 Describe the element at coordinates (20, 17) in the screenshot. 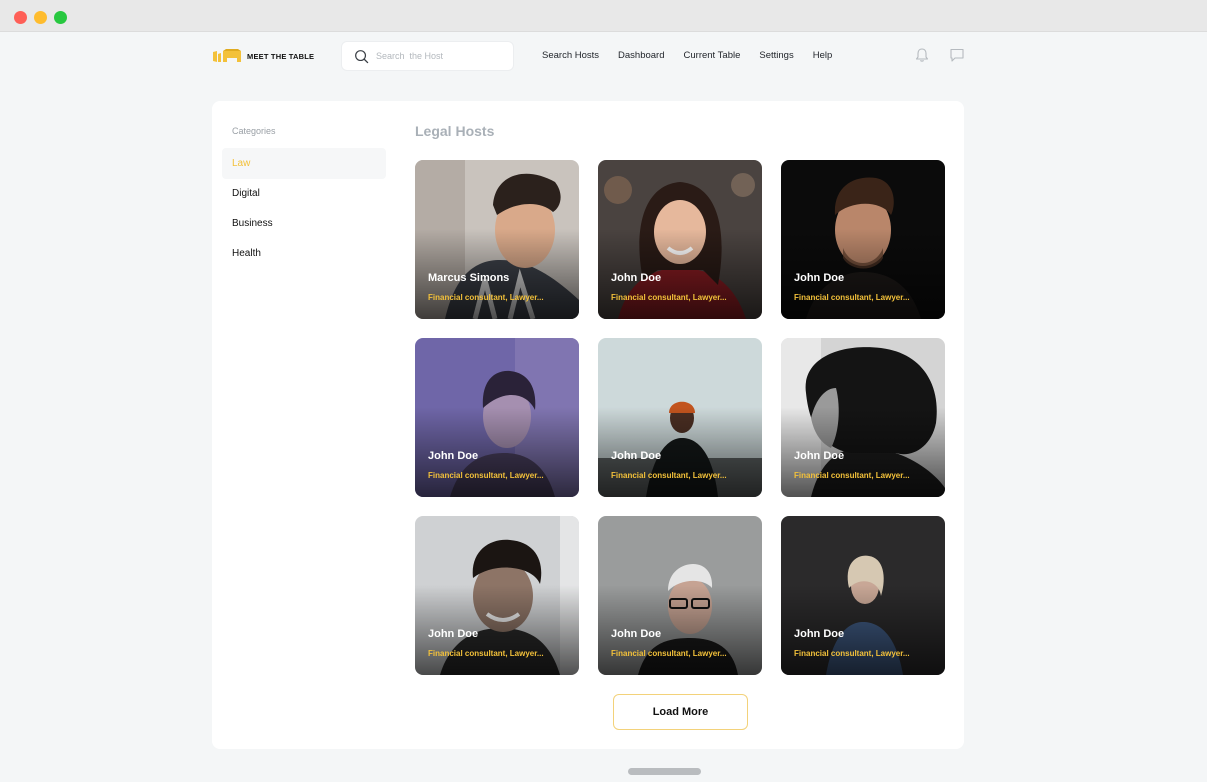

I see `close-window-button` at that location.